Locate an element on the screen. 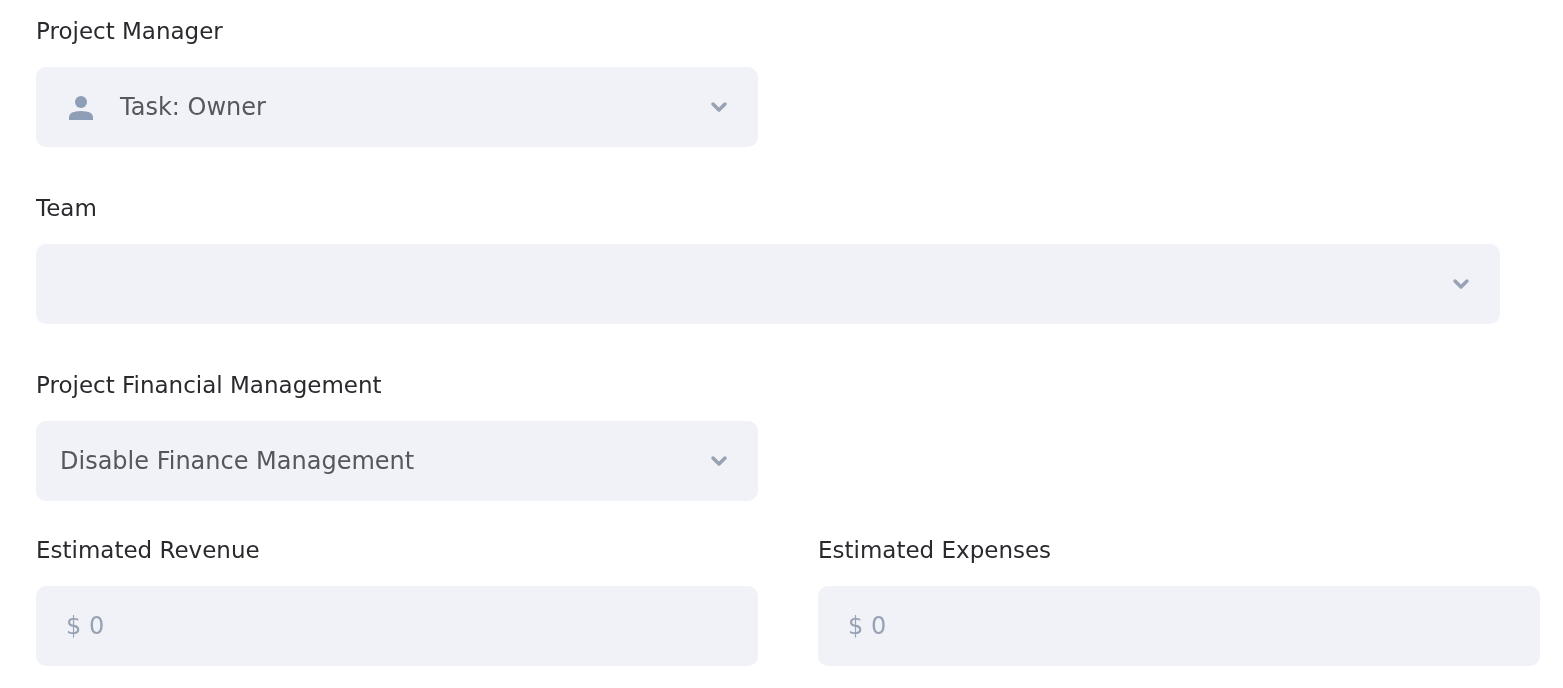 This screenshot has height=688, width=1563. field-label: Estimated Revenue is located at coordinates (148, 550).